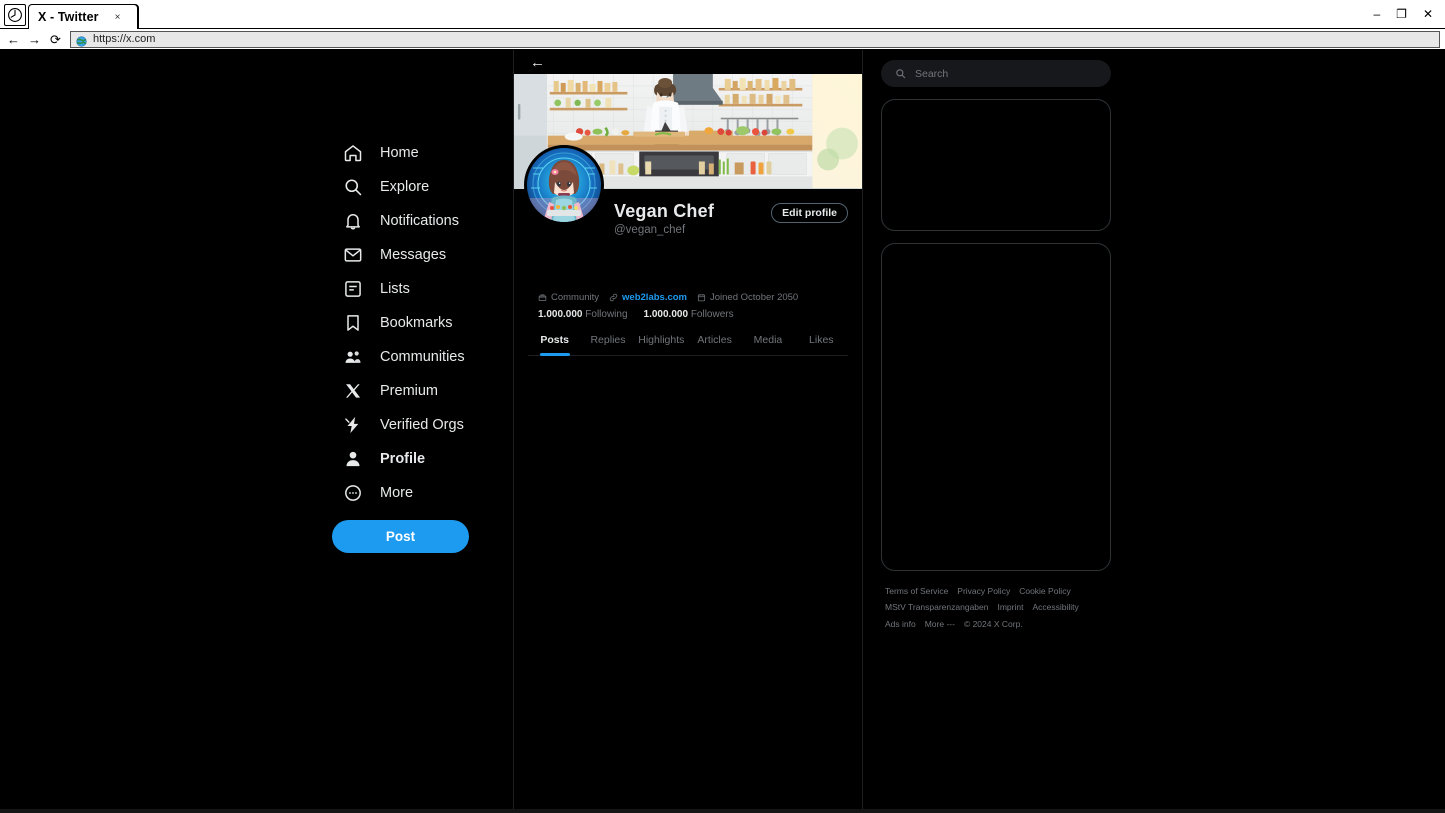  What do you see at coordinates (755, 39) in the screenshot?
I see `address-bar: https://x.com` at bounding box center [755, 39].